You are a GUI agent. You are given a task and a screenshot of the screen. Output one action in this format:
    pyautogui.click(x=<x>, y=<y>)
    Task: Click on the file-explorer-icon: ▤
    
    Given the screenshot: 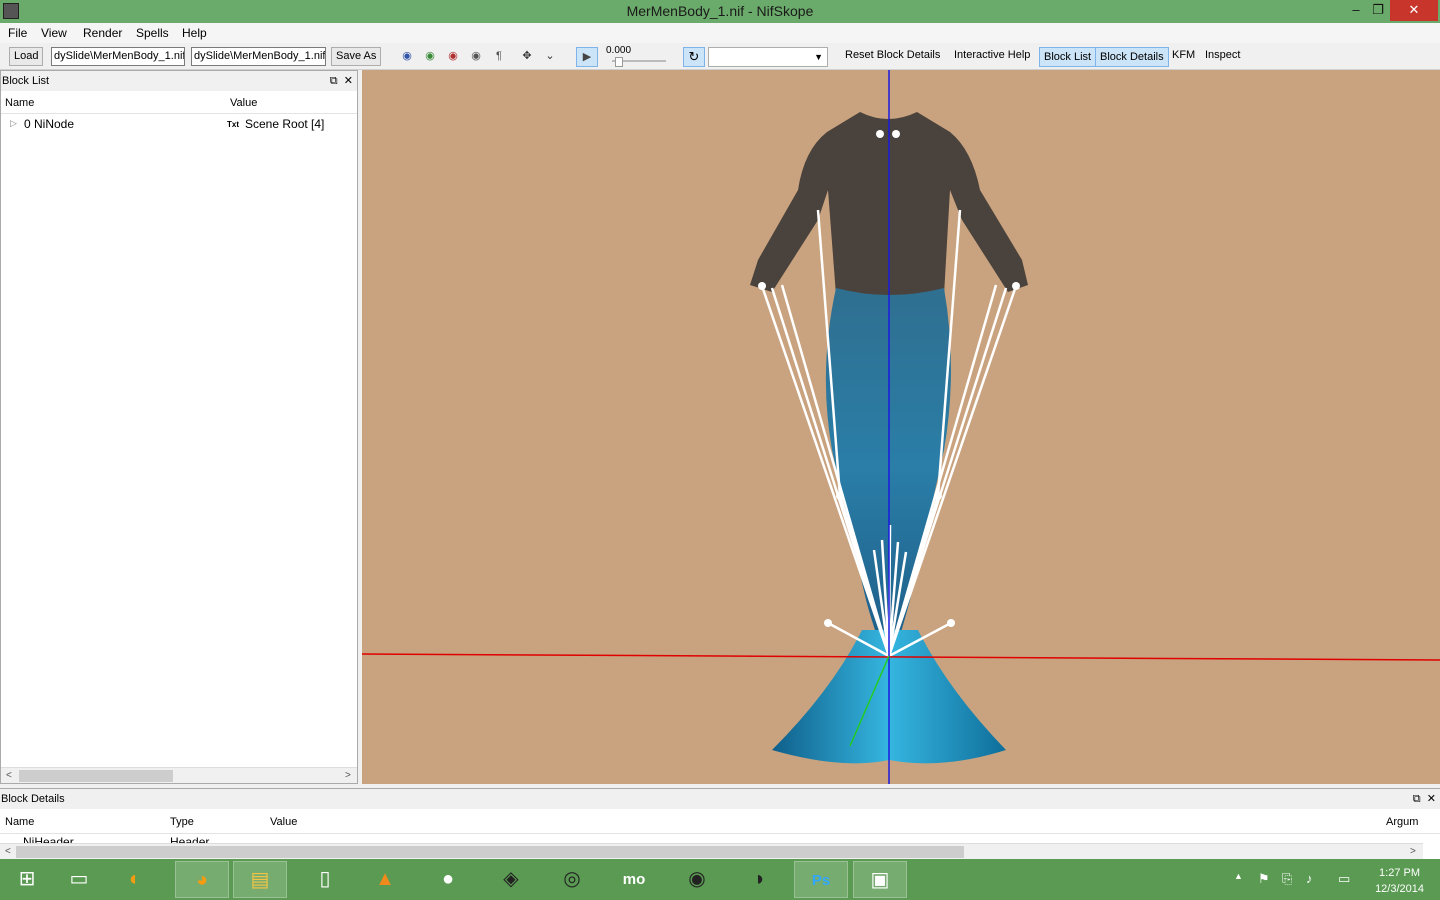 What is the action you would take?
    pyautogui.click(x=260, y=879)
    